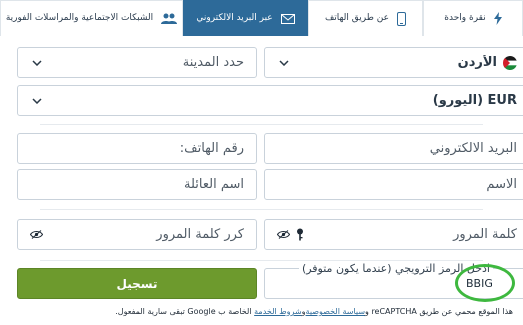 This screenshot has width=523, height=325. I want to click on first-name-field: الاسم, so click(393, 184).